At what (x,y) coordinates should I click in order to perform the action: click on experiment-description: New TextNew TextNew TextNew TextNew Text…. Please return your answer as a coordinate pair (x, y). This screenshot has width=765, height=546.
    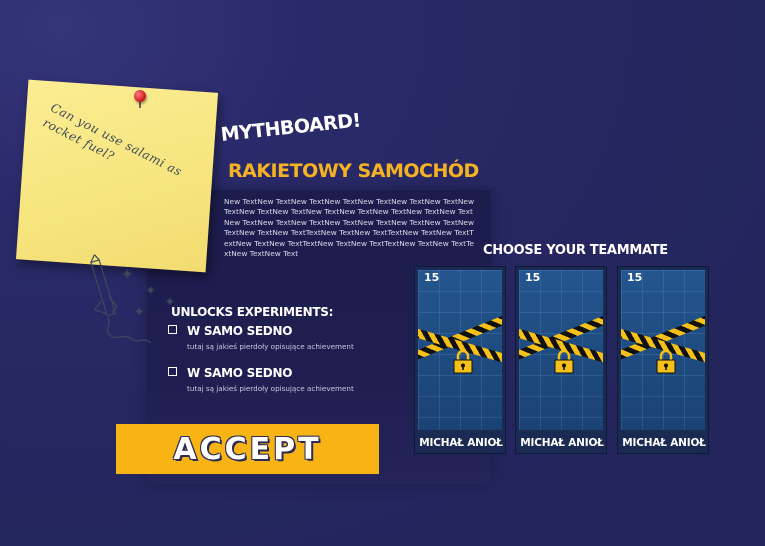
    Looking at the image, I should click on (349, 228).